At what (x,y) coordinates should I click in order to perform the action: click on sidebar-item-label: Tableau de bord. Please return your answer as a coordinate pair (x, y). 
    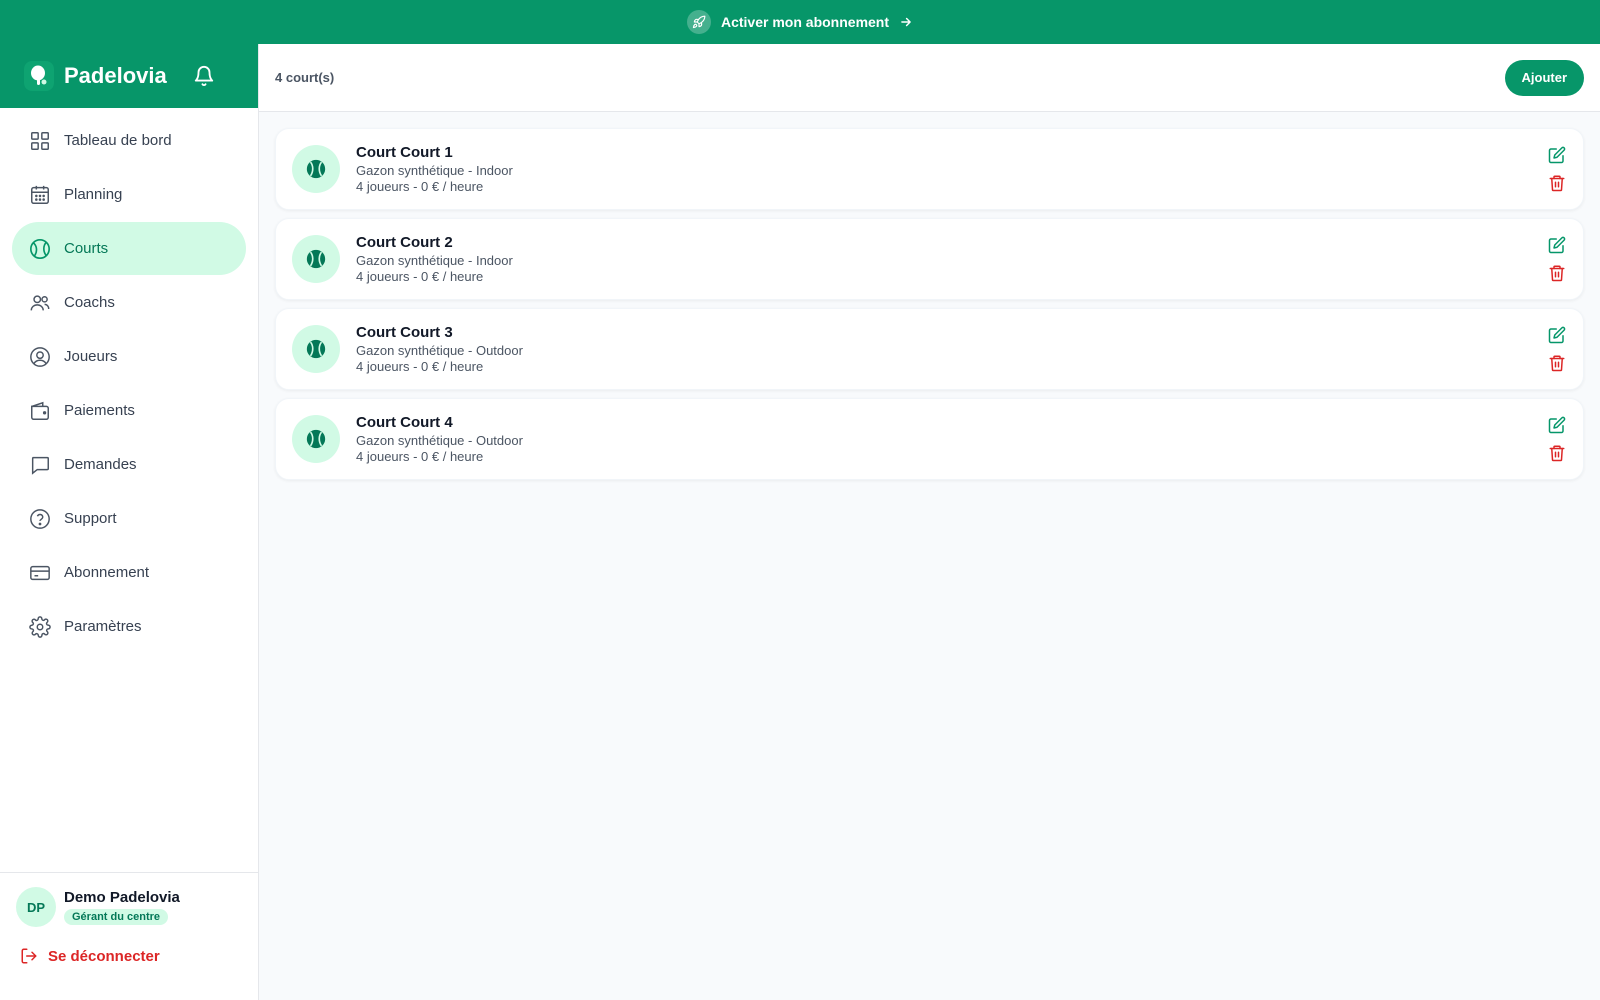
    Looking at the image, I should click on (118, 140).